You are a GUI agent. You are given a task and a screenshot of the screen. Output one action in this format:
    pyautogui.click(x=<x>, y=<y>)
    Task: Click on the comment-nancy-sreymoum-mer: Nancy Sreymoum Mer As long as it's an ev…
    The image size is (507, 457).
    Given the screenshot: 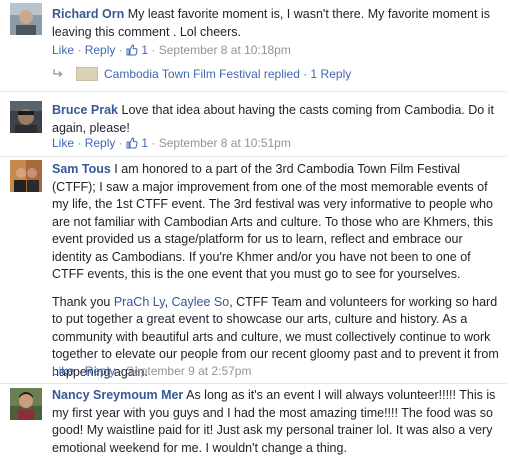 What is the action you would take?
    pyautogui.click(x=276, y=422)
    